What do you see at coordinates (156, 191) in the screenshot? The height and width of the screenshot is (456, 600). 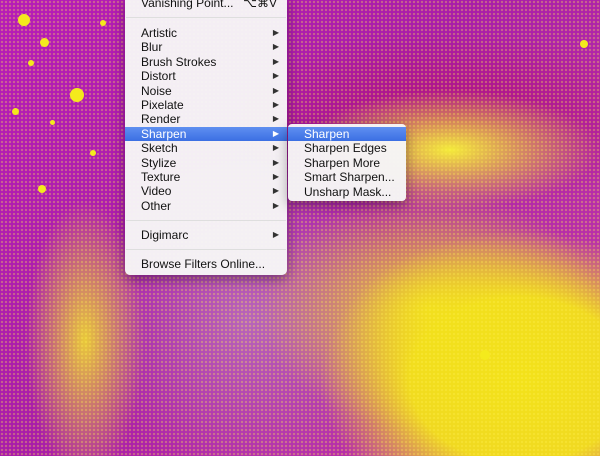 I see `menu-item-label: Video` at bounding box center [156, 191].